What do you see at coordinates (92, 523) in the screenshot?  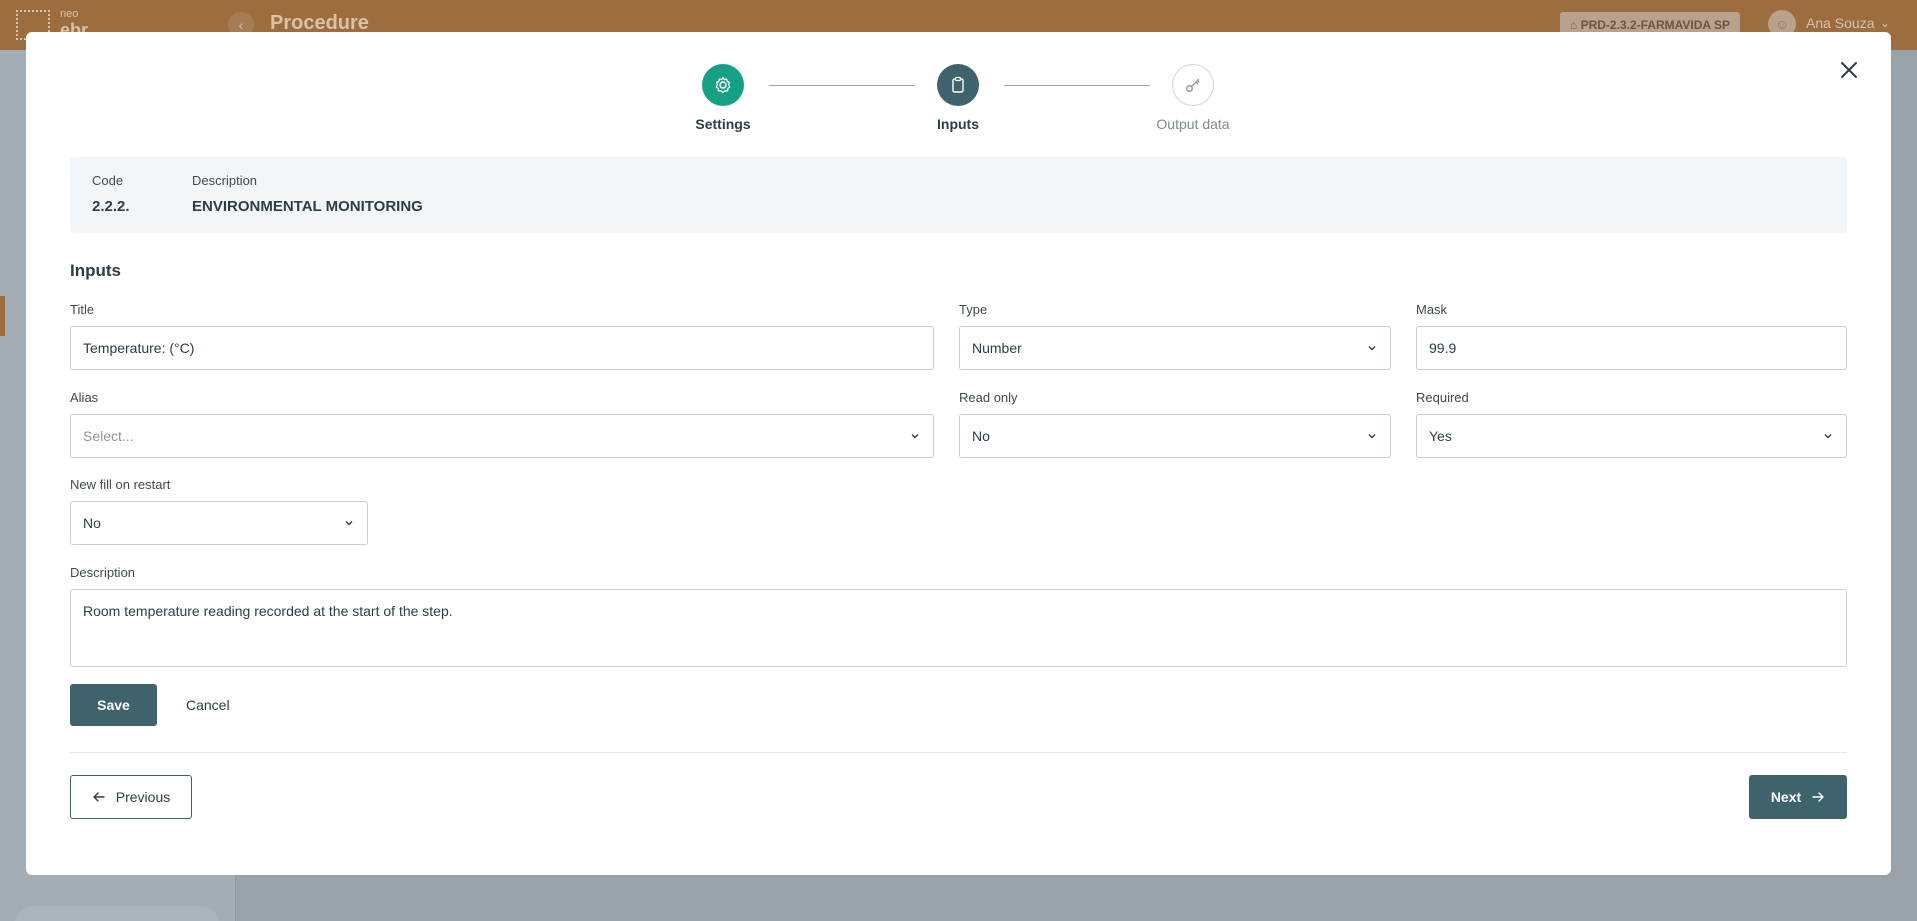 I see `new-fill-on-restart-value: No` at bounding box center [92, 523].